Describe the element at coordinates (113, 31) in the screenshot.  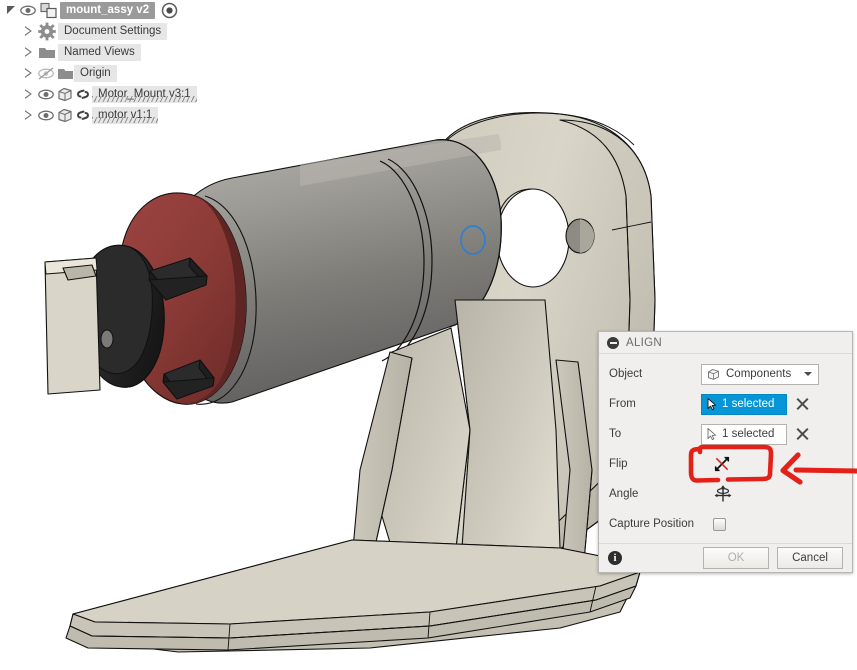
I see `browser-item-label: Document Settings` at that location.